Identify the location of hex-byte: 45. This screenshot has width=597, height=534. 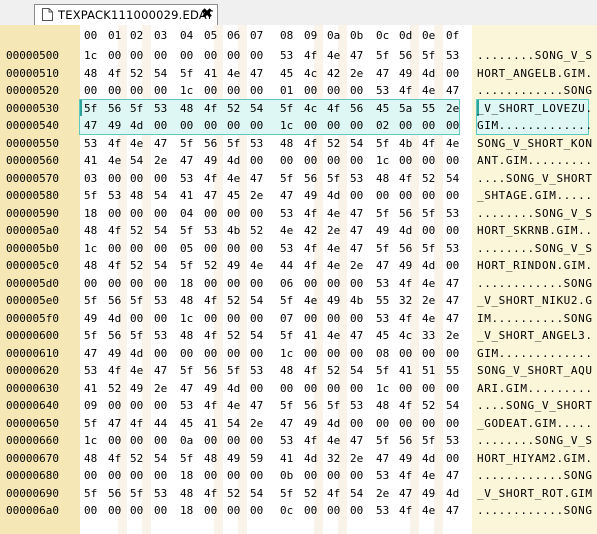
(382, 108).